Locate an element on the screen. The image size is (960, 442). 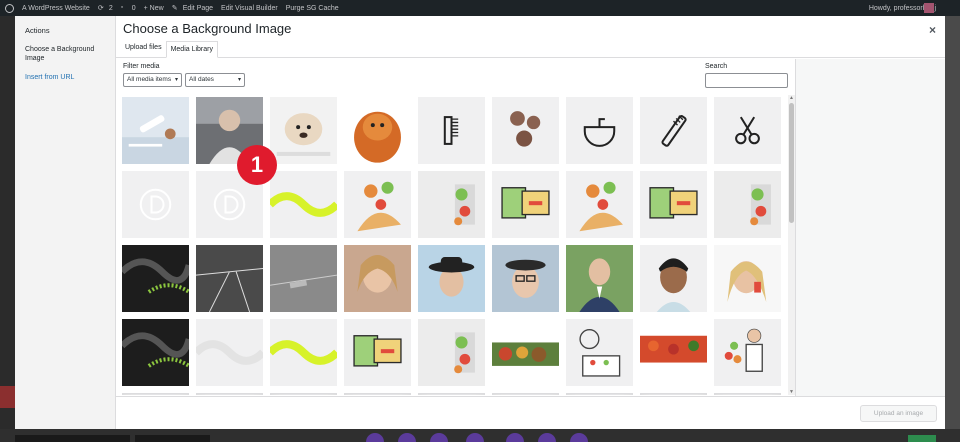
admin-bar-purge-cache: Purge SG Cache is located at coordinates (312, 8).